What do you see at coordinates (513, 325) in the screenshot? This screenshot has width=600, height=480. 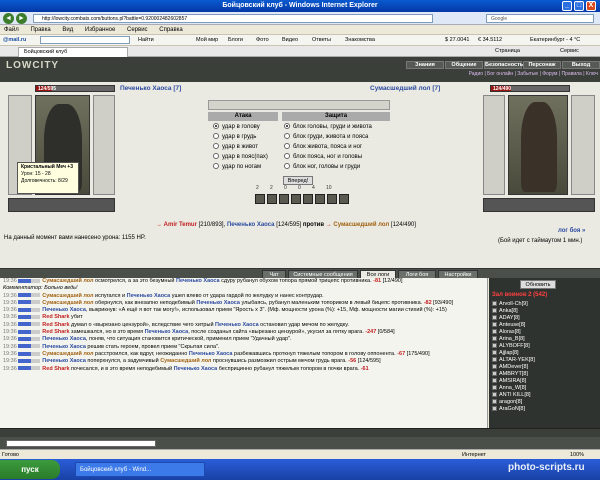 I see `player-list-item: Anteuse[8]` at bounding box center [513, 325].